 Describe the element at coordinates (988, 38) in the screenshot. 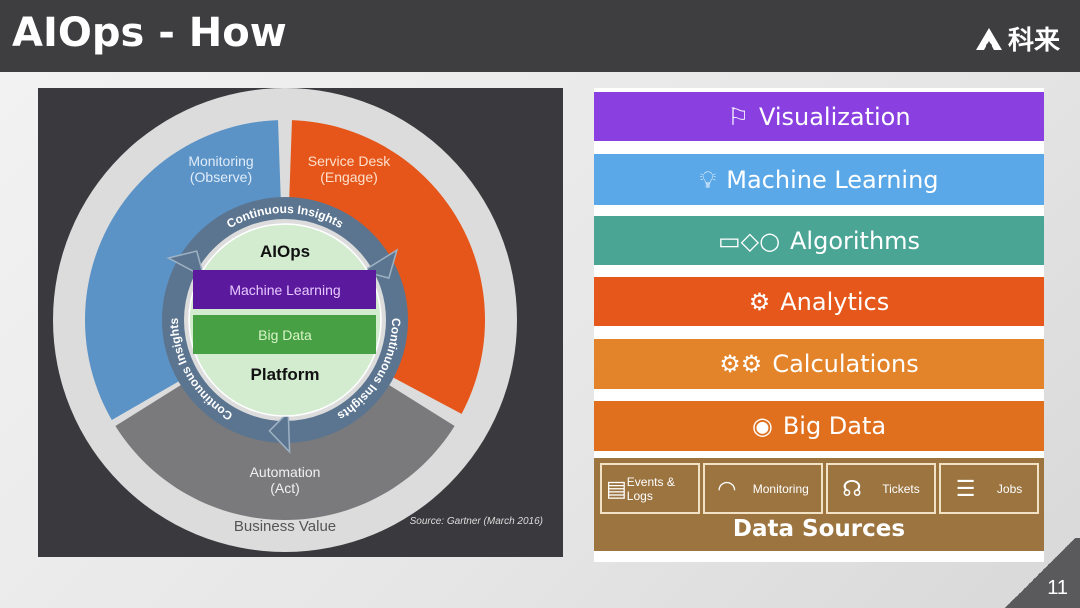

I see `logo-icon` at that location.